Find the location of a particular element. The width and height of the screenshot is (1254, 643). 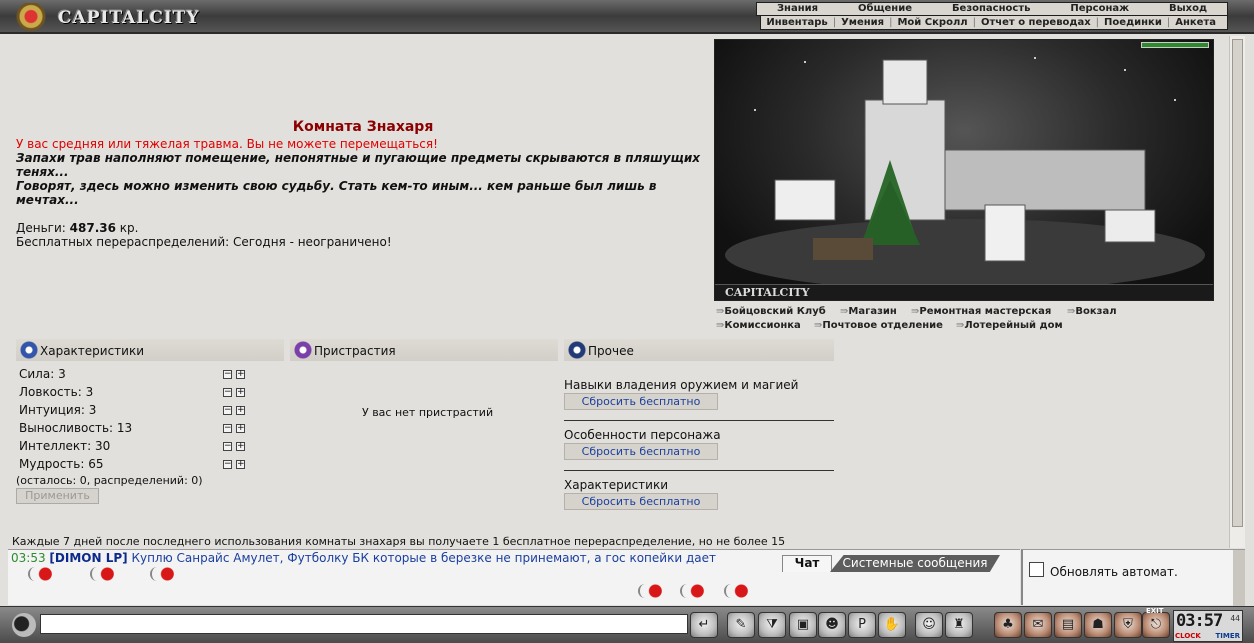

link-fight-club: Бойцовский Клуб is located at coordinates (770, 311).